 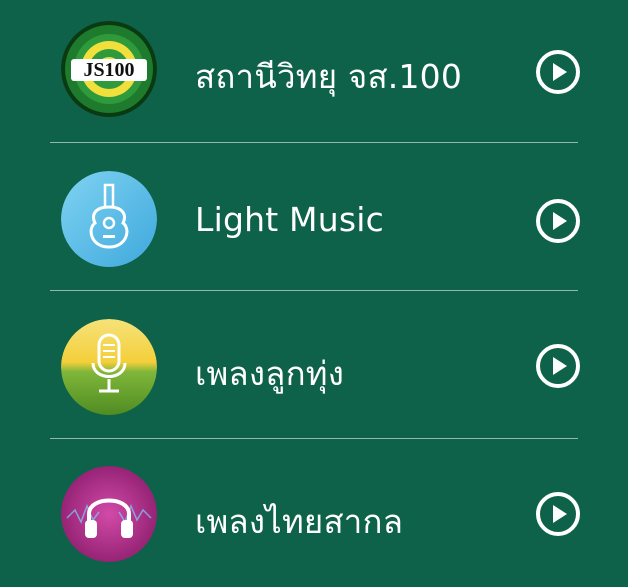 I want to click on headphones-icon, so click(x=109, y=514).